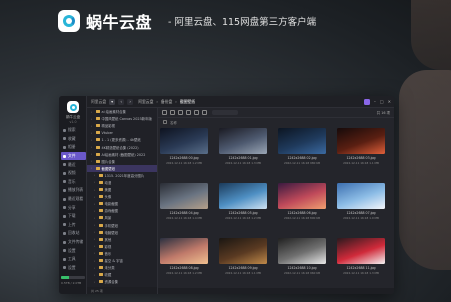  Describe the element at coordinates (302, 201) in the screenshot. I see `image-thumbnail: 1242x2688 06.jpg 2022-12-11 16:18 890 KB` at that location.